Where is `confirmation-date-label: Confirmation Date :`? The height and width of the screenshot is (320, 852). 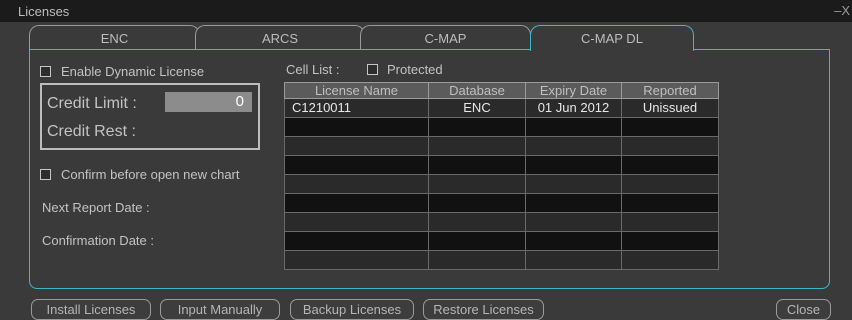
confirmation-date-label: Confirmation Date : is located at coordinates (98, 240).